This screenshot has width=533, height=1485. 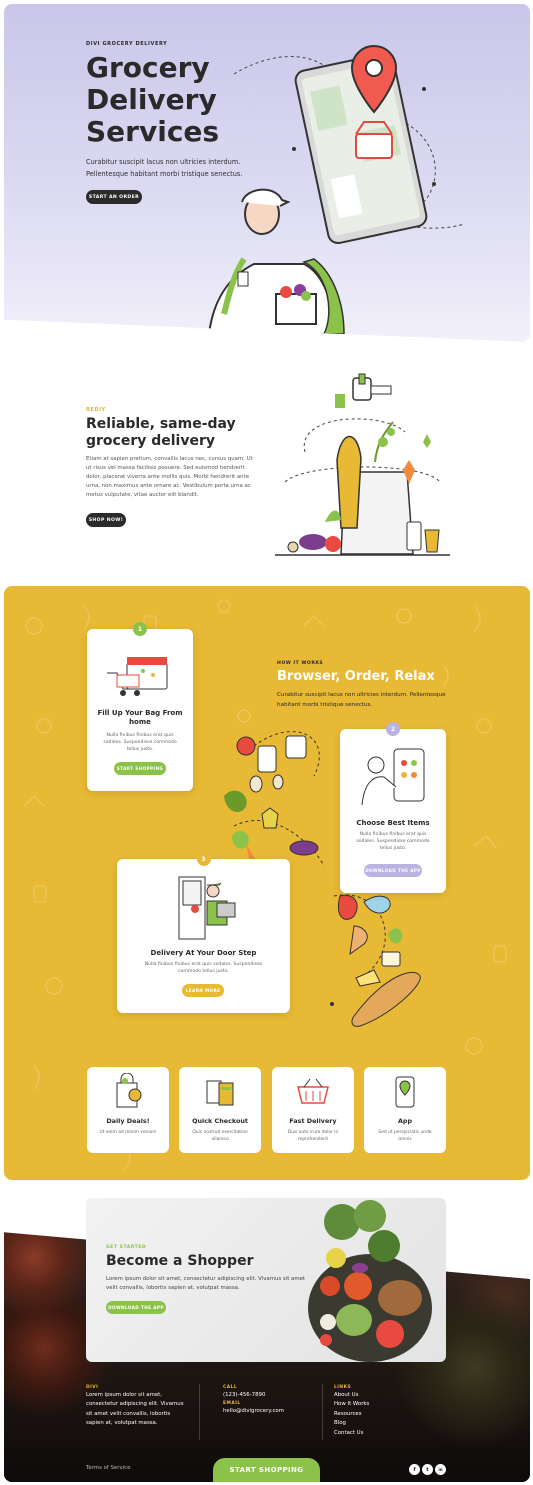 I want to click on hero-title-line: Grocery, so click(x=148, y=67).